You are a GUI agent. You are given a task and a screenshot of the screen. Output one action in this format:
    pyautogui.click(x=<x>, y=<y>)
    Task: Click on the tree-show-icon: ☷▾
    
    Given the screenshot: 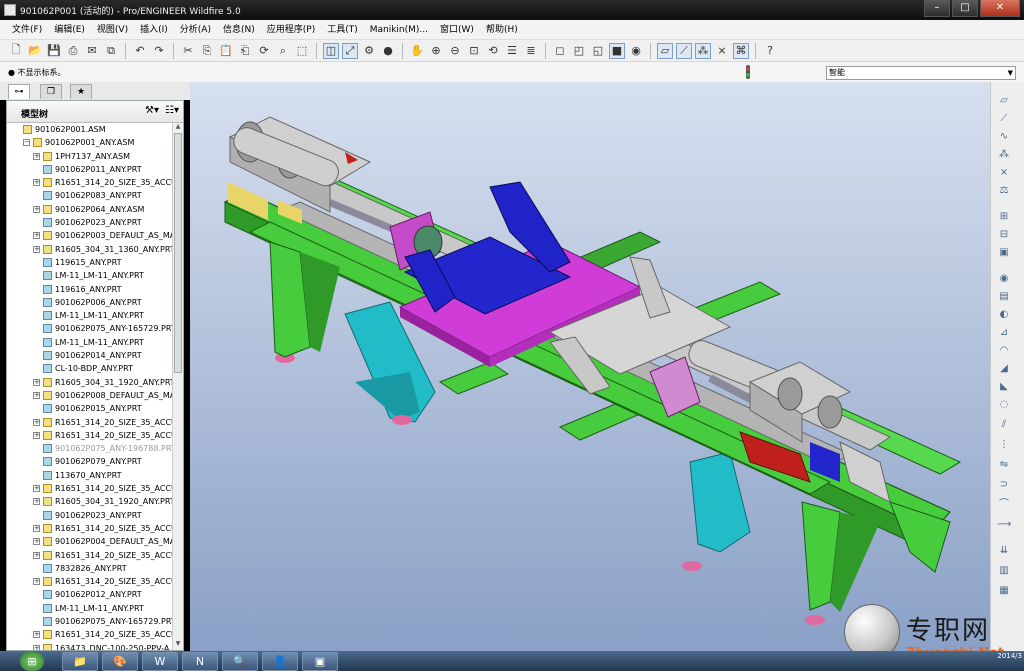 What is the action you would take?
    pyautogui.click(x=172, y=110)
    